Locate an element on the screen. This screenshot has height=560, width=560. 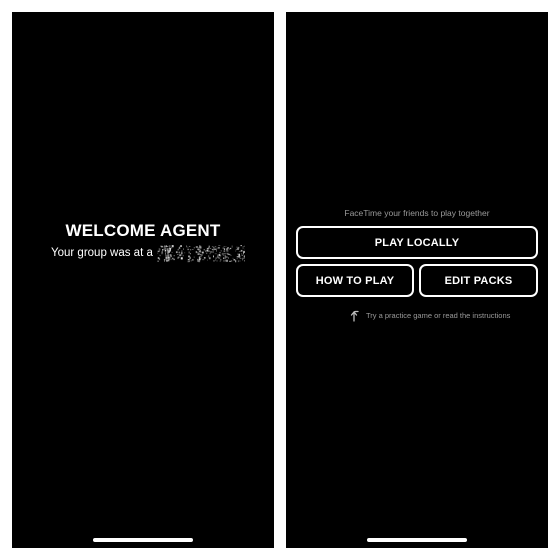
group-location-line: Your group was at a is located at coordinates (149, 253).